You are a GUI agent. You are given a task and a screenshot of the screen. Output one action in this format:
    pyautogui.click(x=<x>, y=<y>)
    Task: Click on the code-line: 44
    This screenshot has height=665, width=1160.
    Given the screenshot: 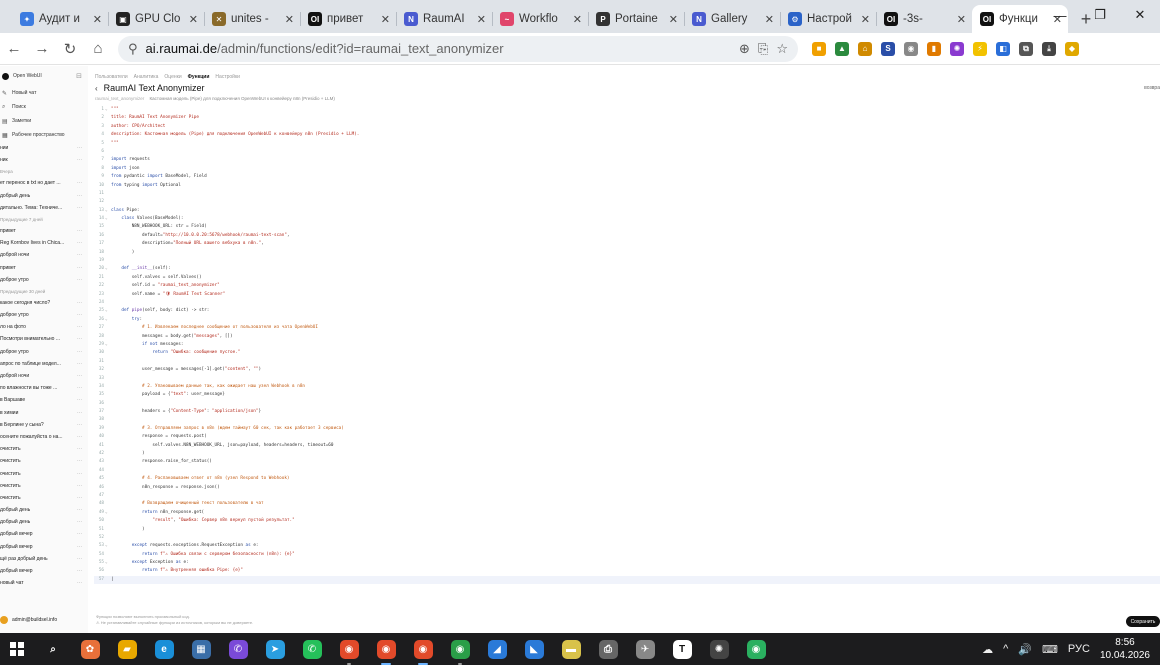 What is the action you would take?
    pyautogui.click(x=627, y=471)
    